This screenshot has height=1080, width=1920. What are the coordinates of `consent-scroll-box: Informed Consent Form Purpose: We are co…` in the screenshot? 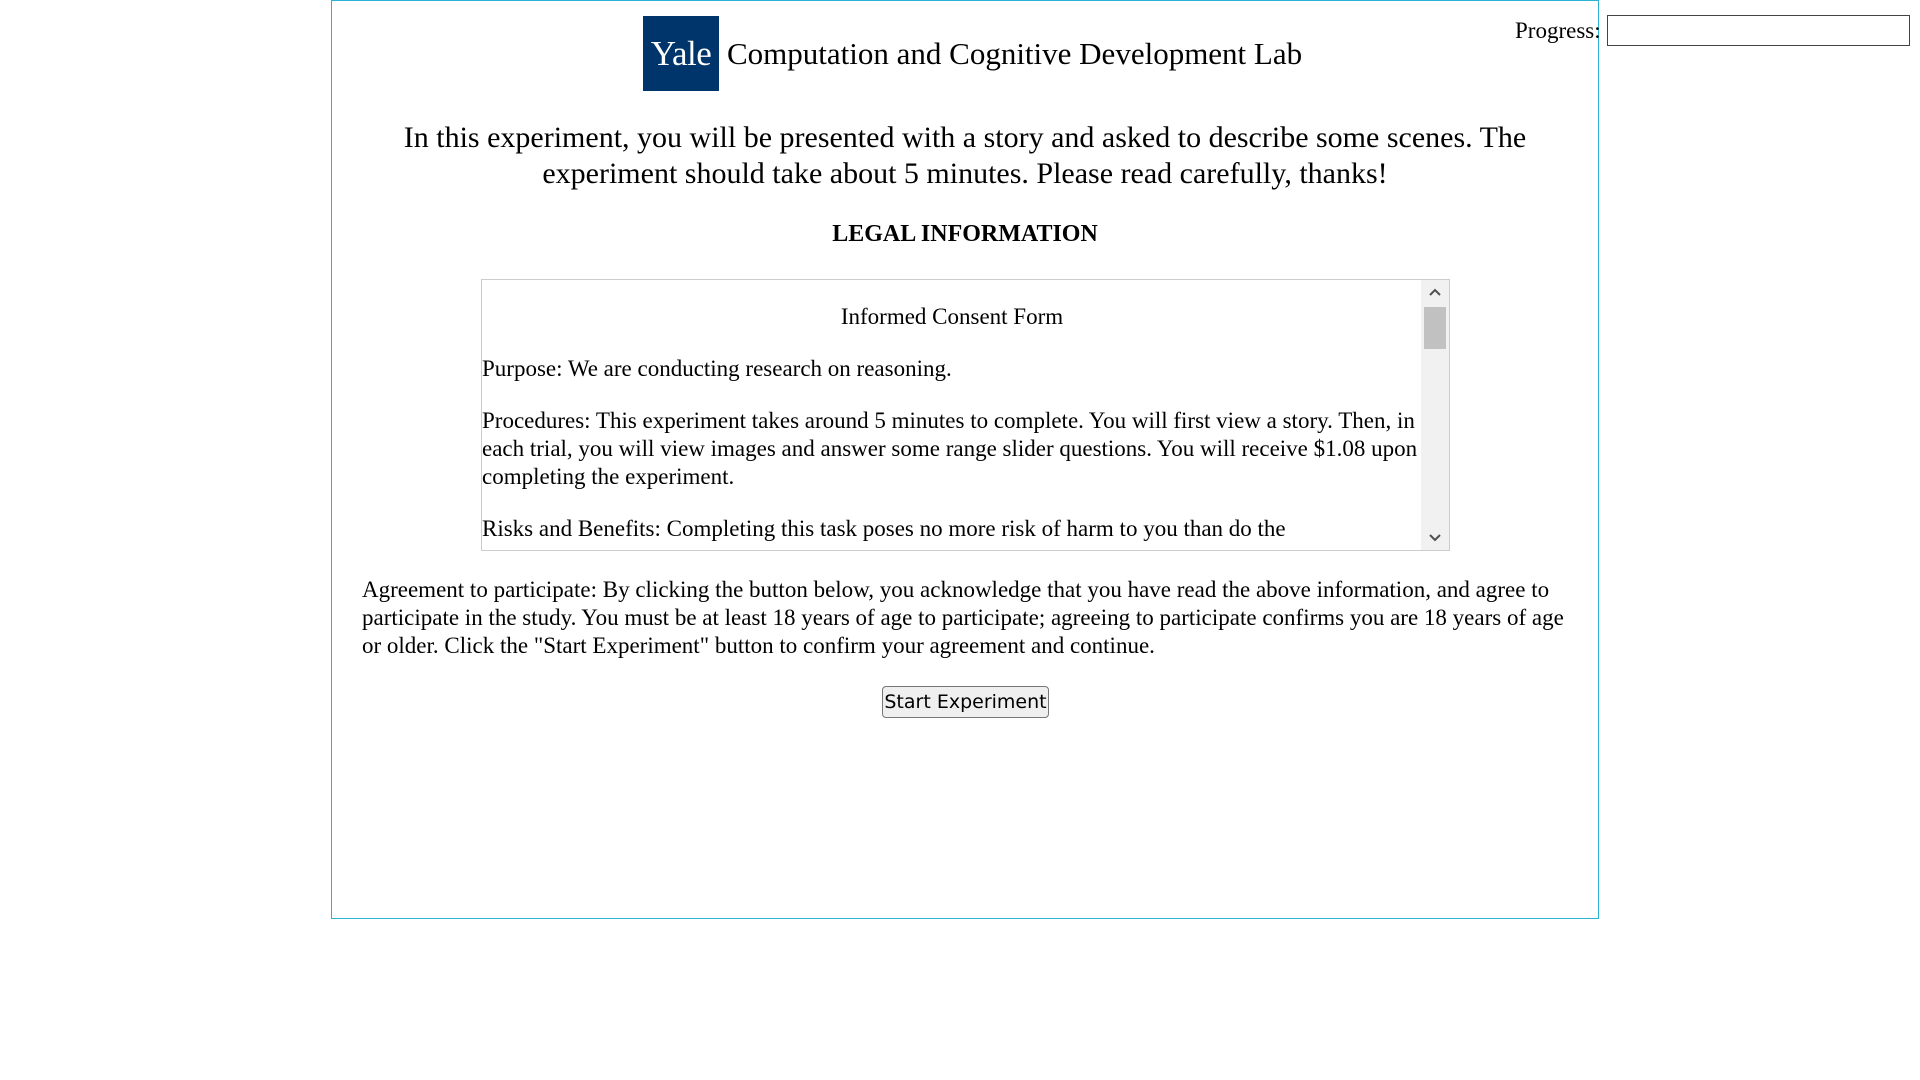 It's located at (965, 415).